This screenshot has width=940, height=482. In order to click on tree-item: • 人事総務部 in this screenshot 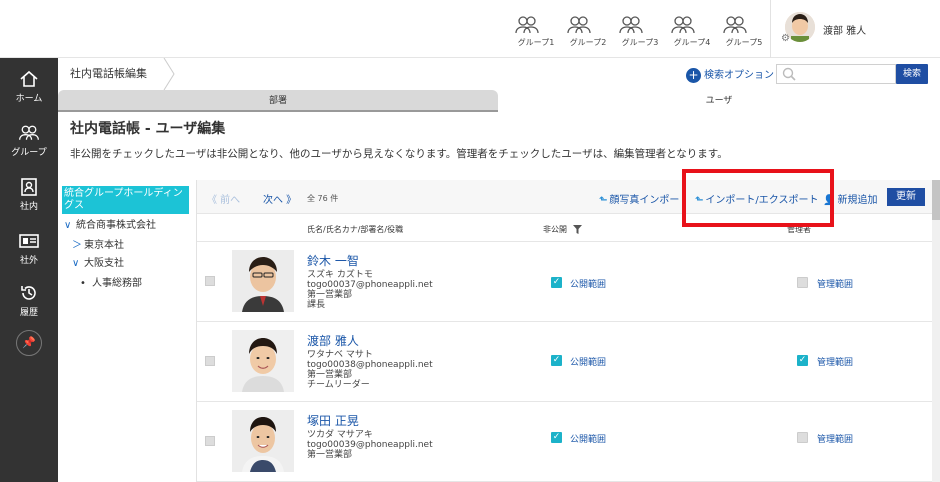, I will do `click(111, 281)`.